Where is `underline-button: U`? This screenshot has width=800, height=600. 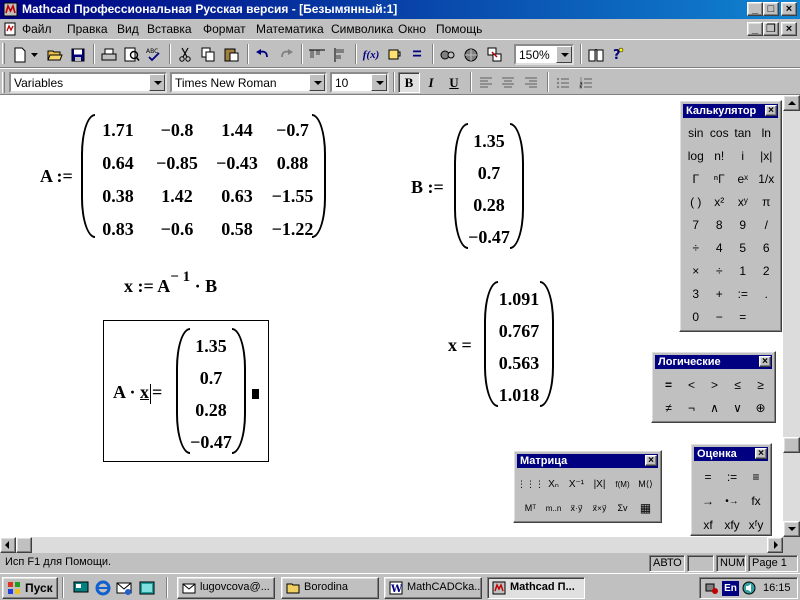 underline-button: U is located at coordinates (454, 82).